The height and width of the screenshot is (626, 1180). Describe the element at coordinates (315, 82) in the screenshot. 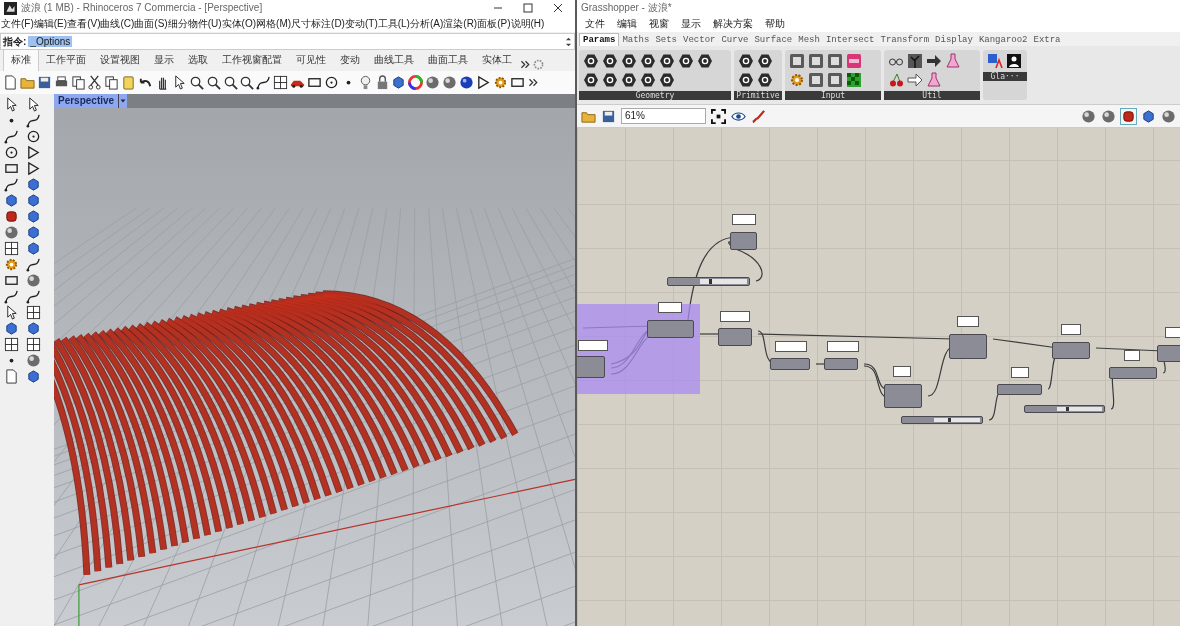

I see `rectangle-icon` at that location.